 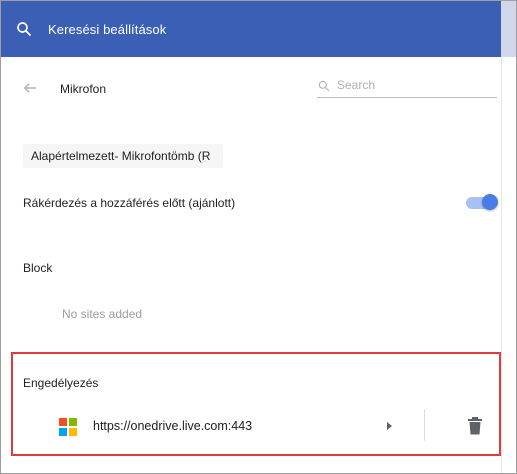 What do you see at coordinates (73, 422) in the screenshot?
I see `logo-square-green` at bounding box center [73, 422].